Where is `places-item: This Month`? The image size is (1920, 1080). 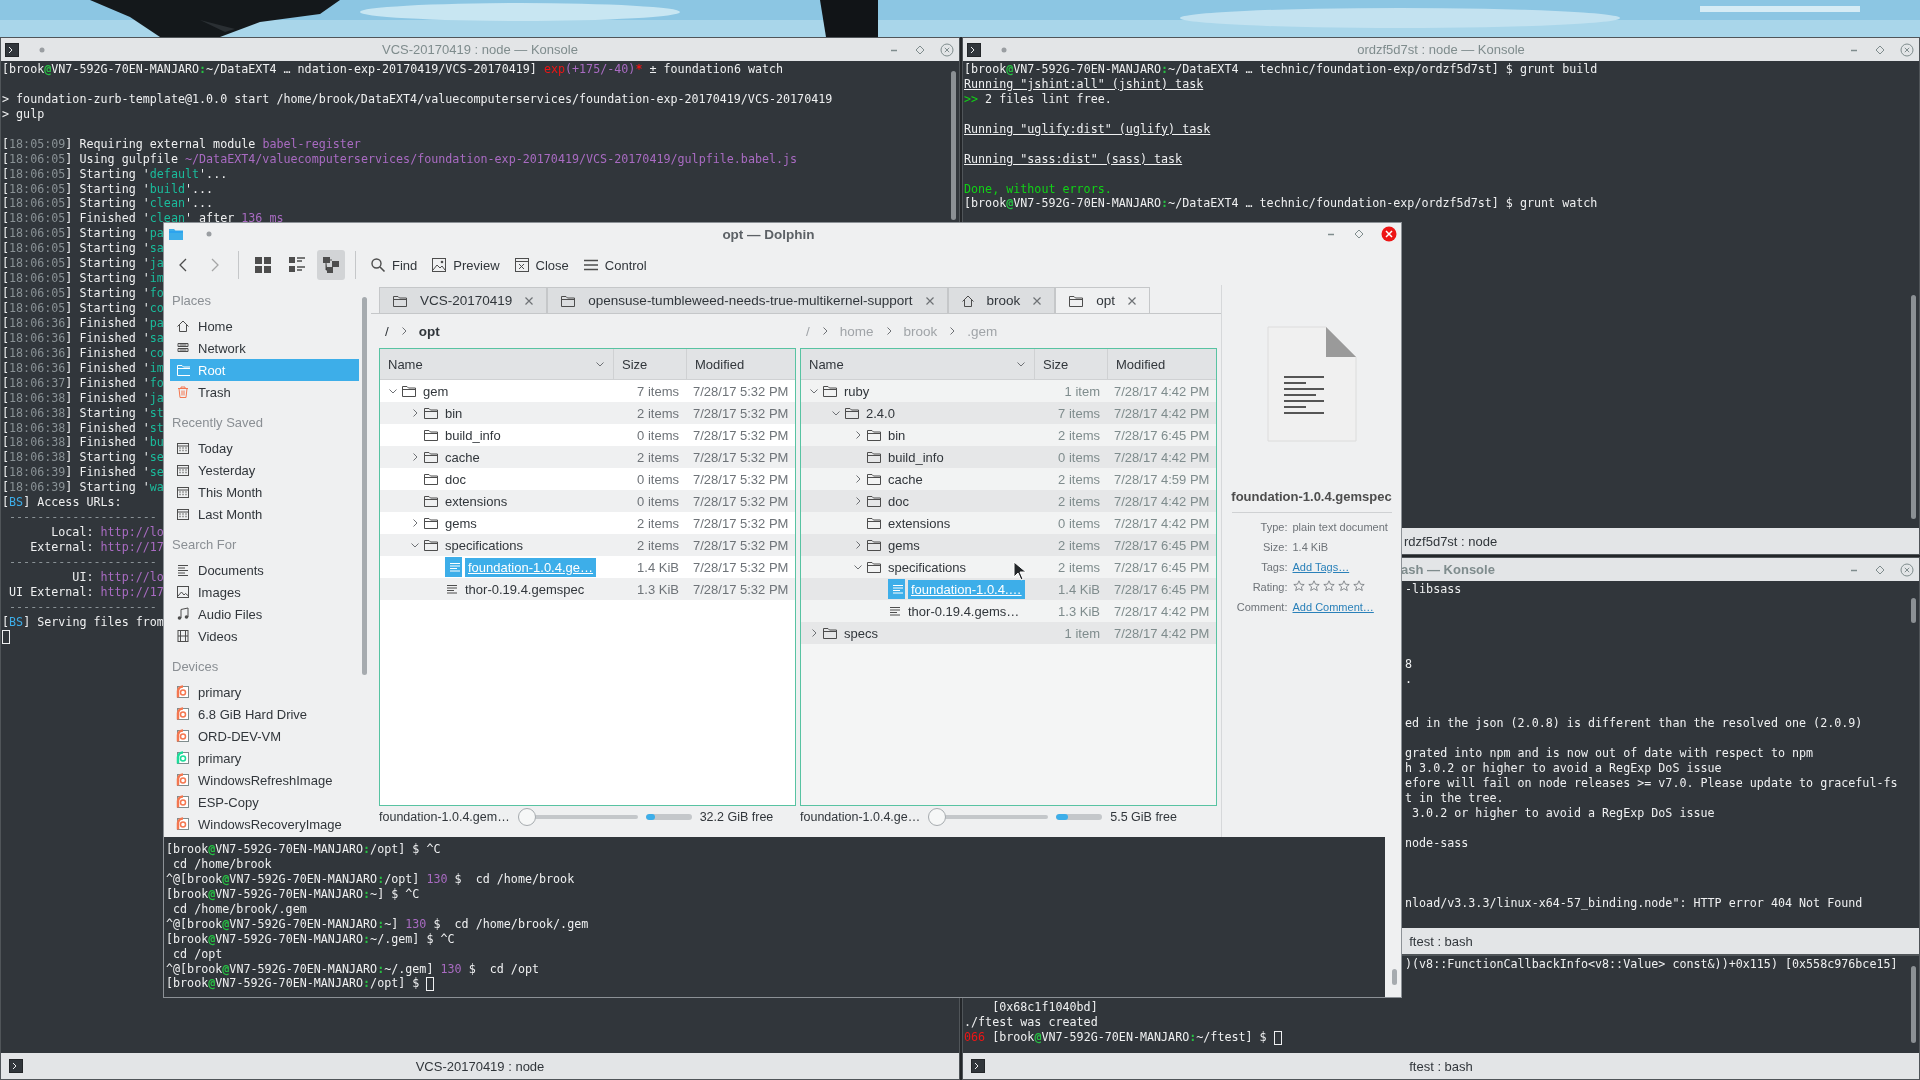
places-item: This Month is located at coordinates (264, 492).